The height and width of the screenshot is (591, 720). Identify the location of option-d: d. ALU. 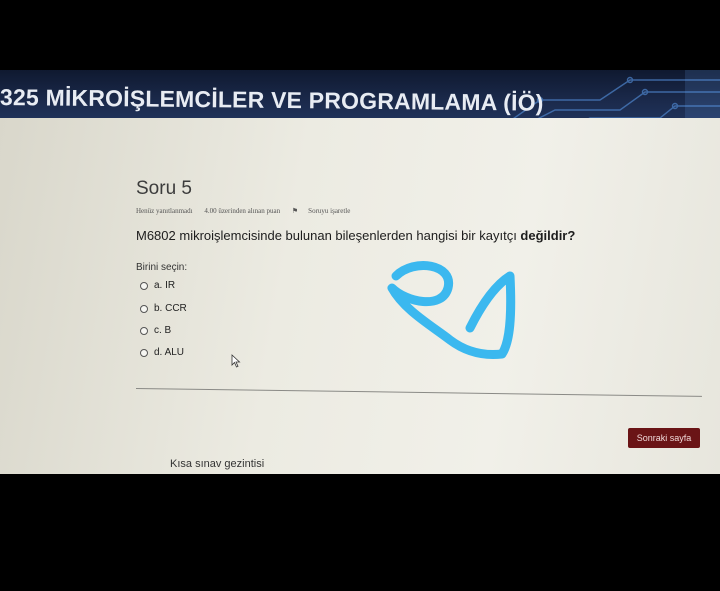
(162, 352).